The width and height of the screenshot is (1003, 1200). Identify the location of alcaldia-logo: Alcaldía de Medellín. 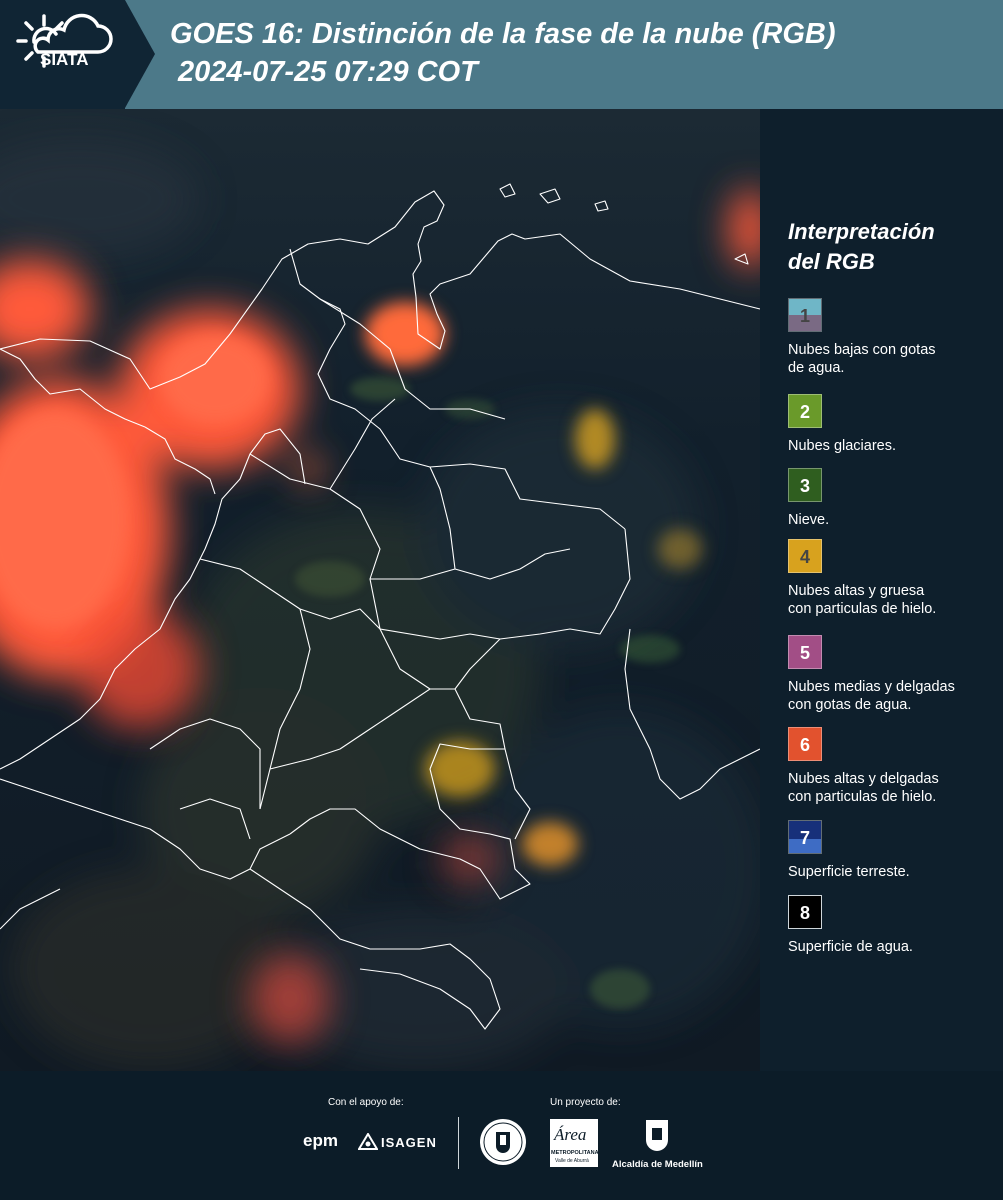
(657, 1164).